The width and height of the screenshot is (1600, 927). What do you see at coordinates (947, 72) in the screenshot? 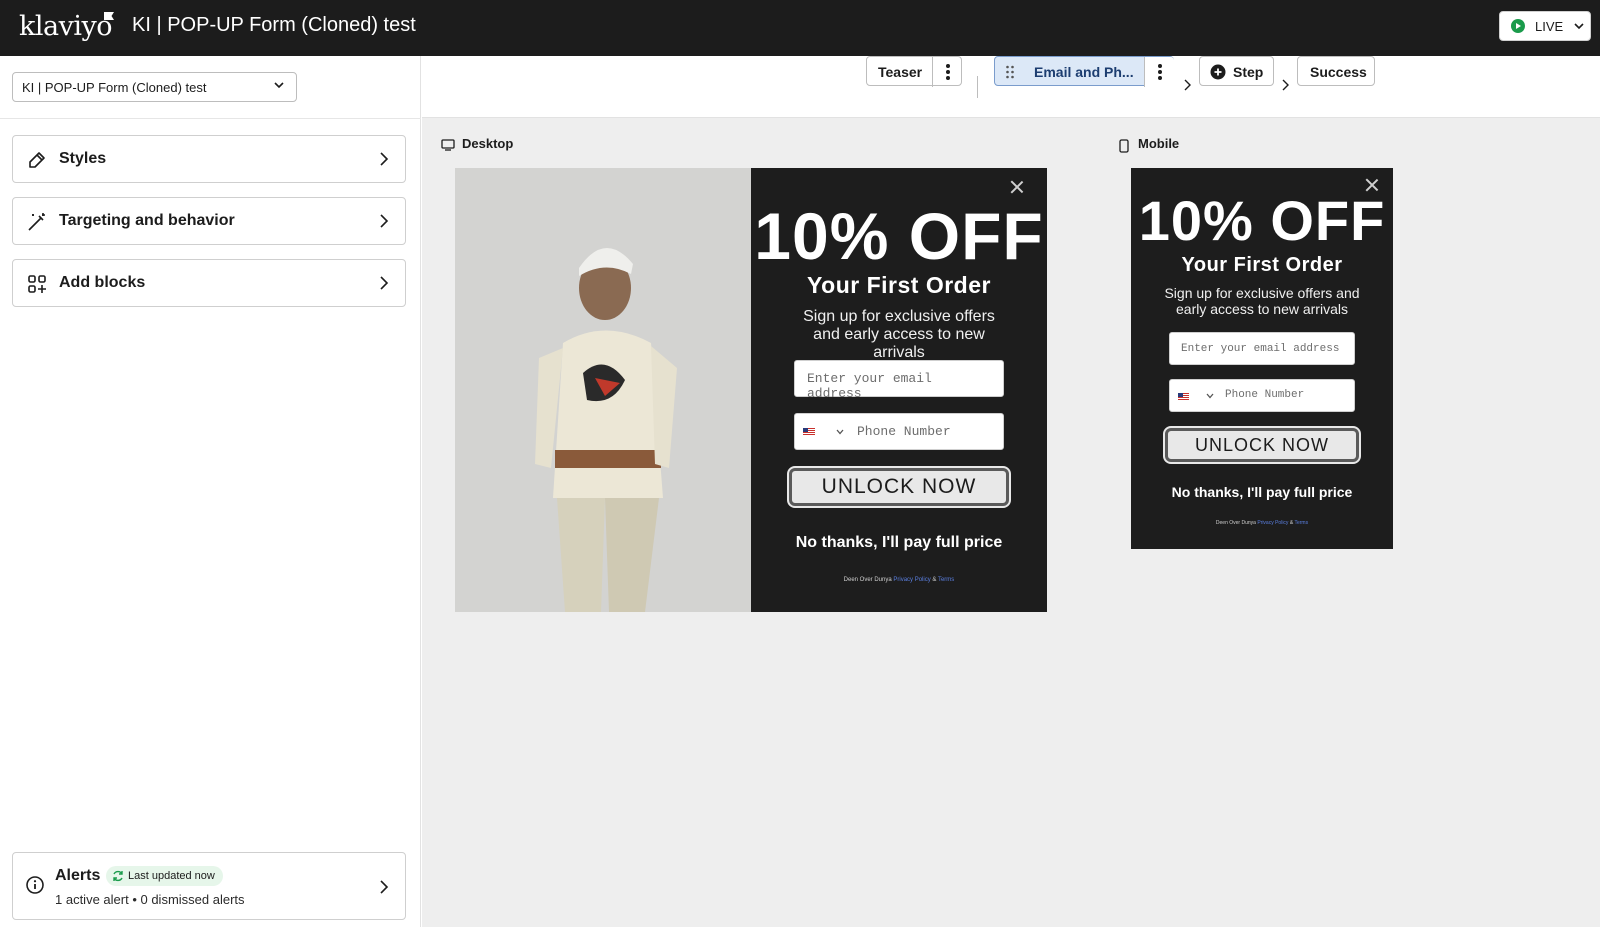
I see `teaser-more-menu` at bounding box center [947, 72].